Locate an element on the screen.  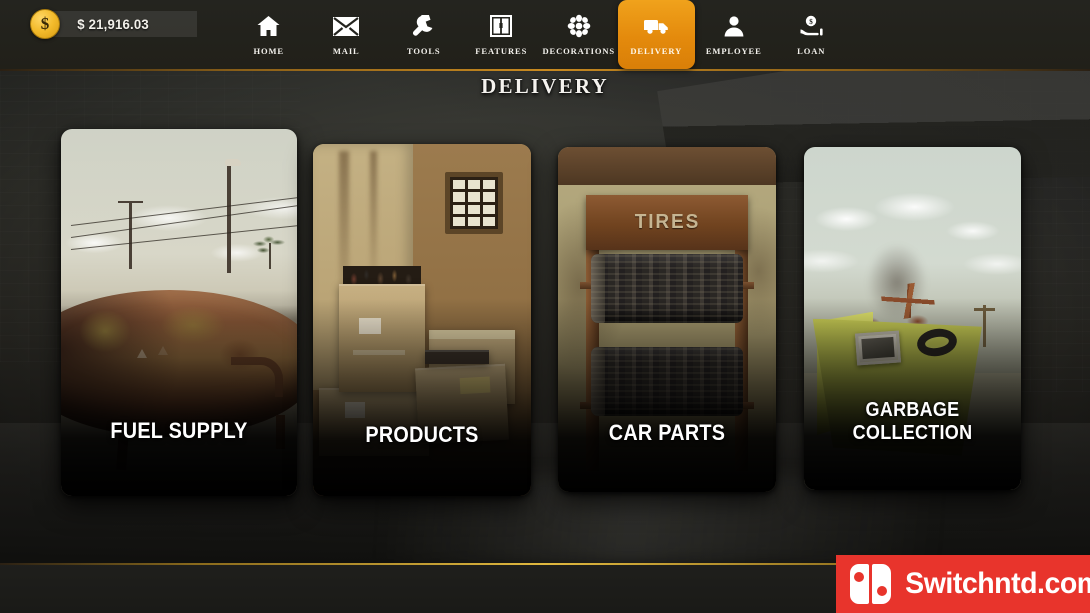
hand-coin-icon: $ is located at coordinates (811, 26).